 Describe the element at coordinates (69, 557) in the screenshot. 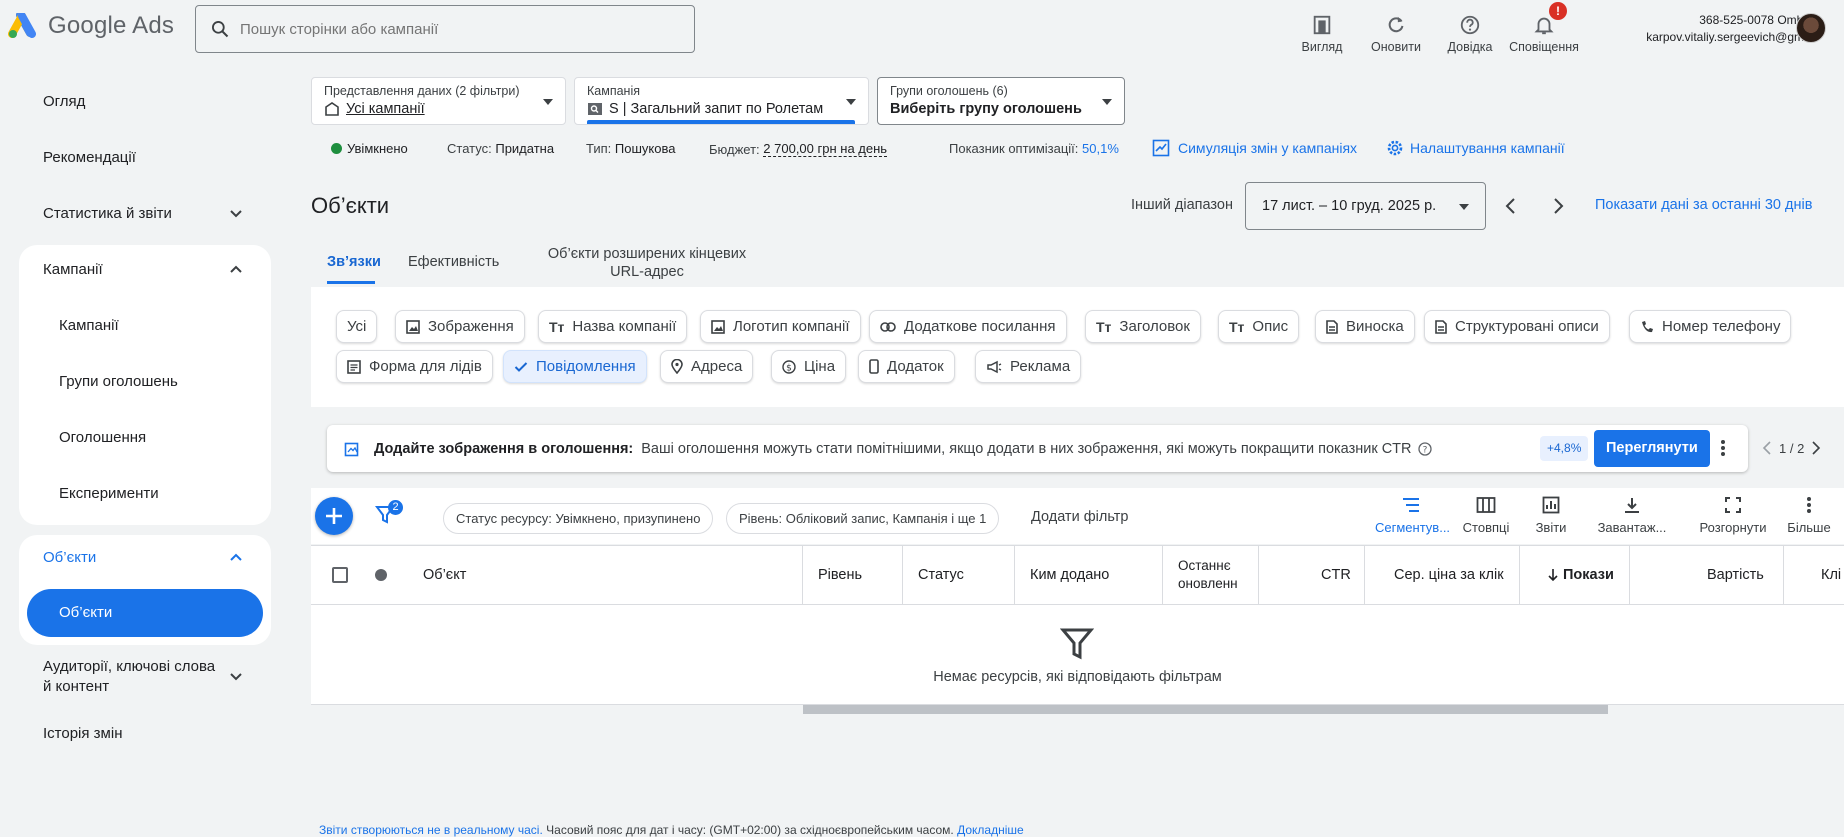

I see `nav-assets-header: Об’єкти` at that location.